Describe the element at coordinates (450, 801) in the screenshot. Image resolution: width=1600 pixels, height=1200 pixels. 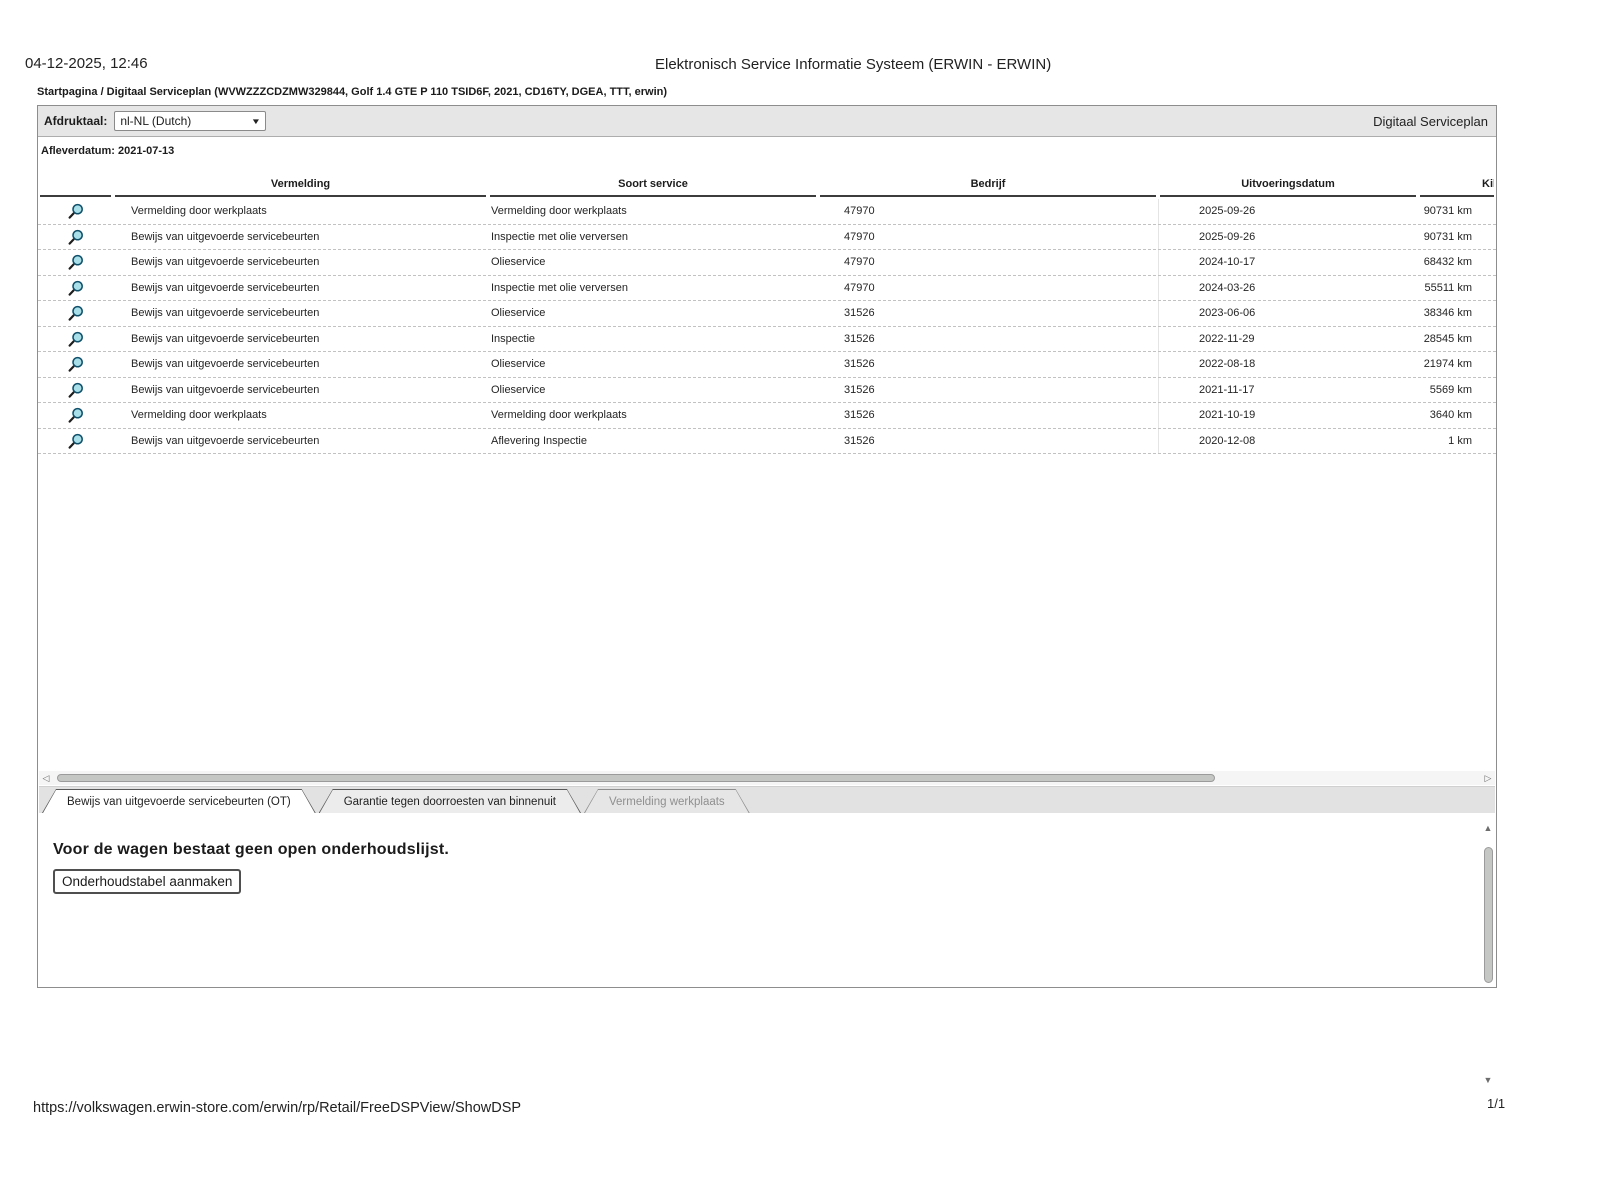
I see `tab-garantie-tegen-doorroesten-van-binnenuit: Garantie tegen doorroesten van binnenuit` at that location.